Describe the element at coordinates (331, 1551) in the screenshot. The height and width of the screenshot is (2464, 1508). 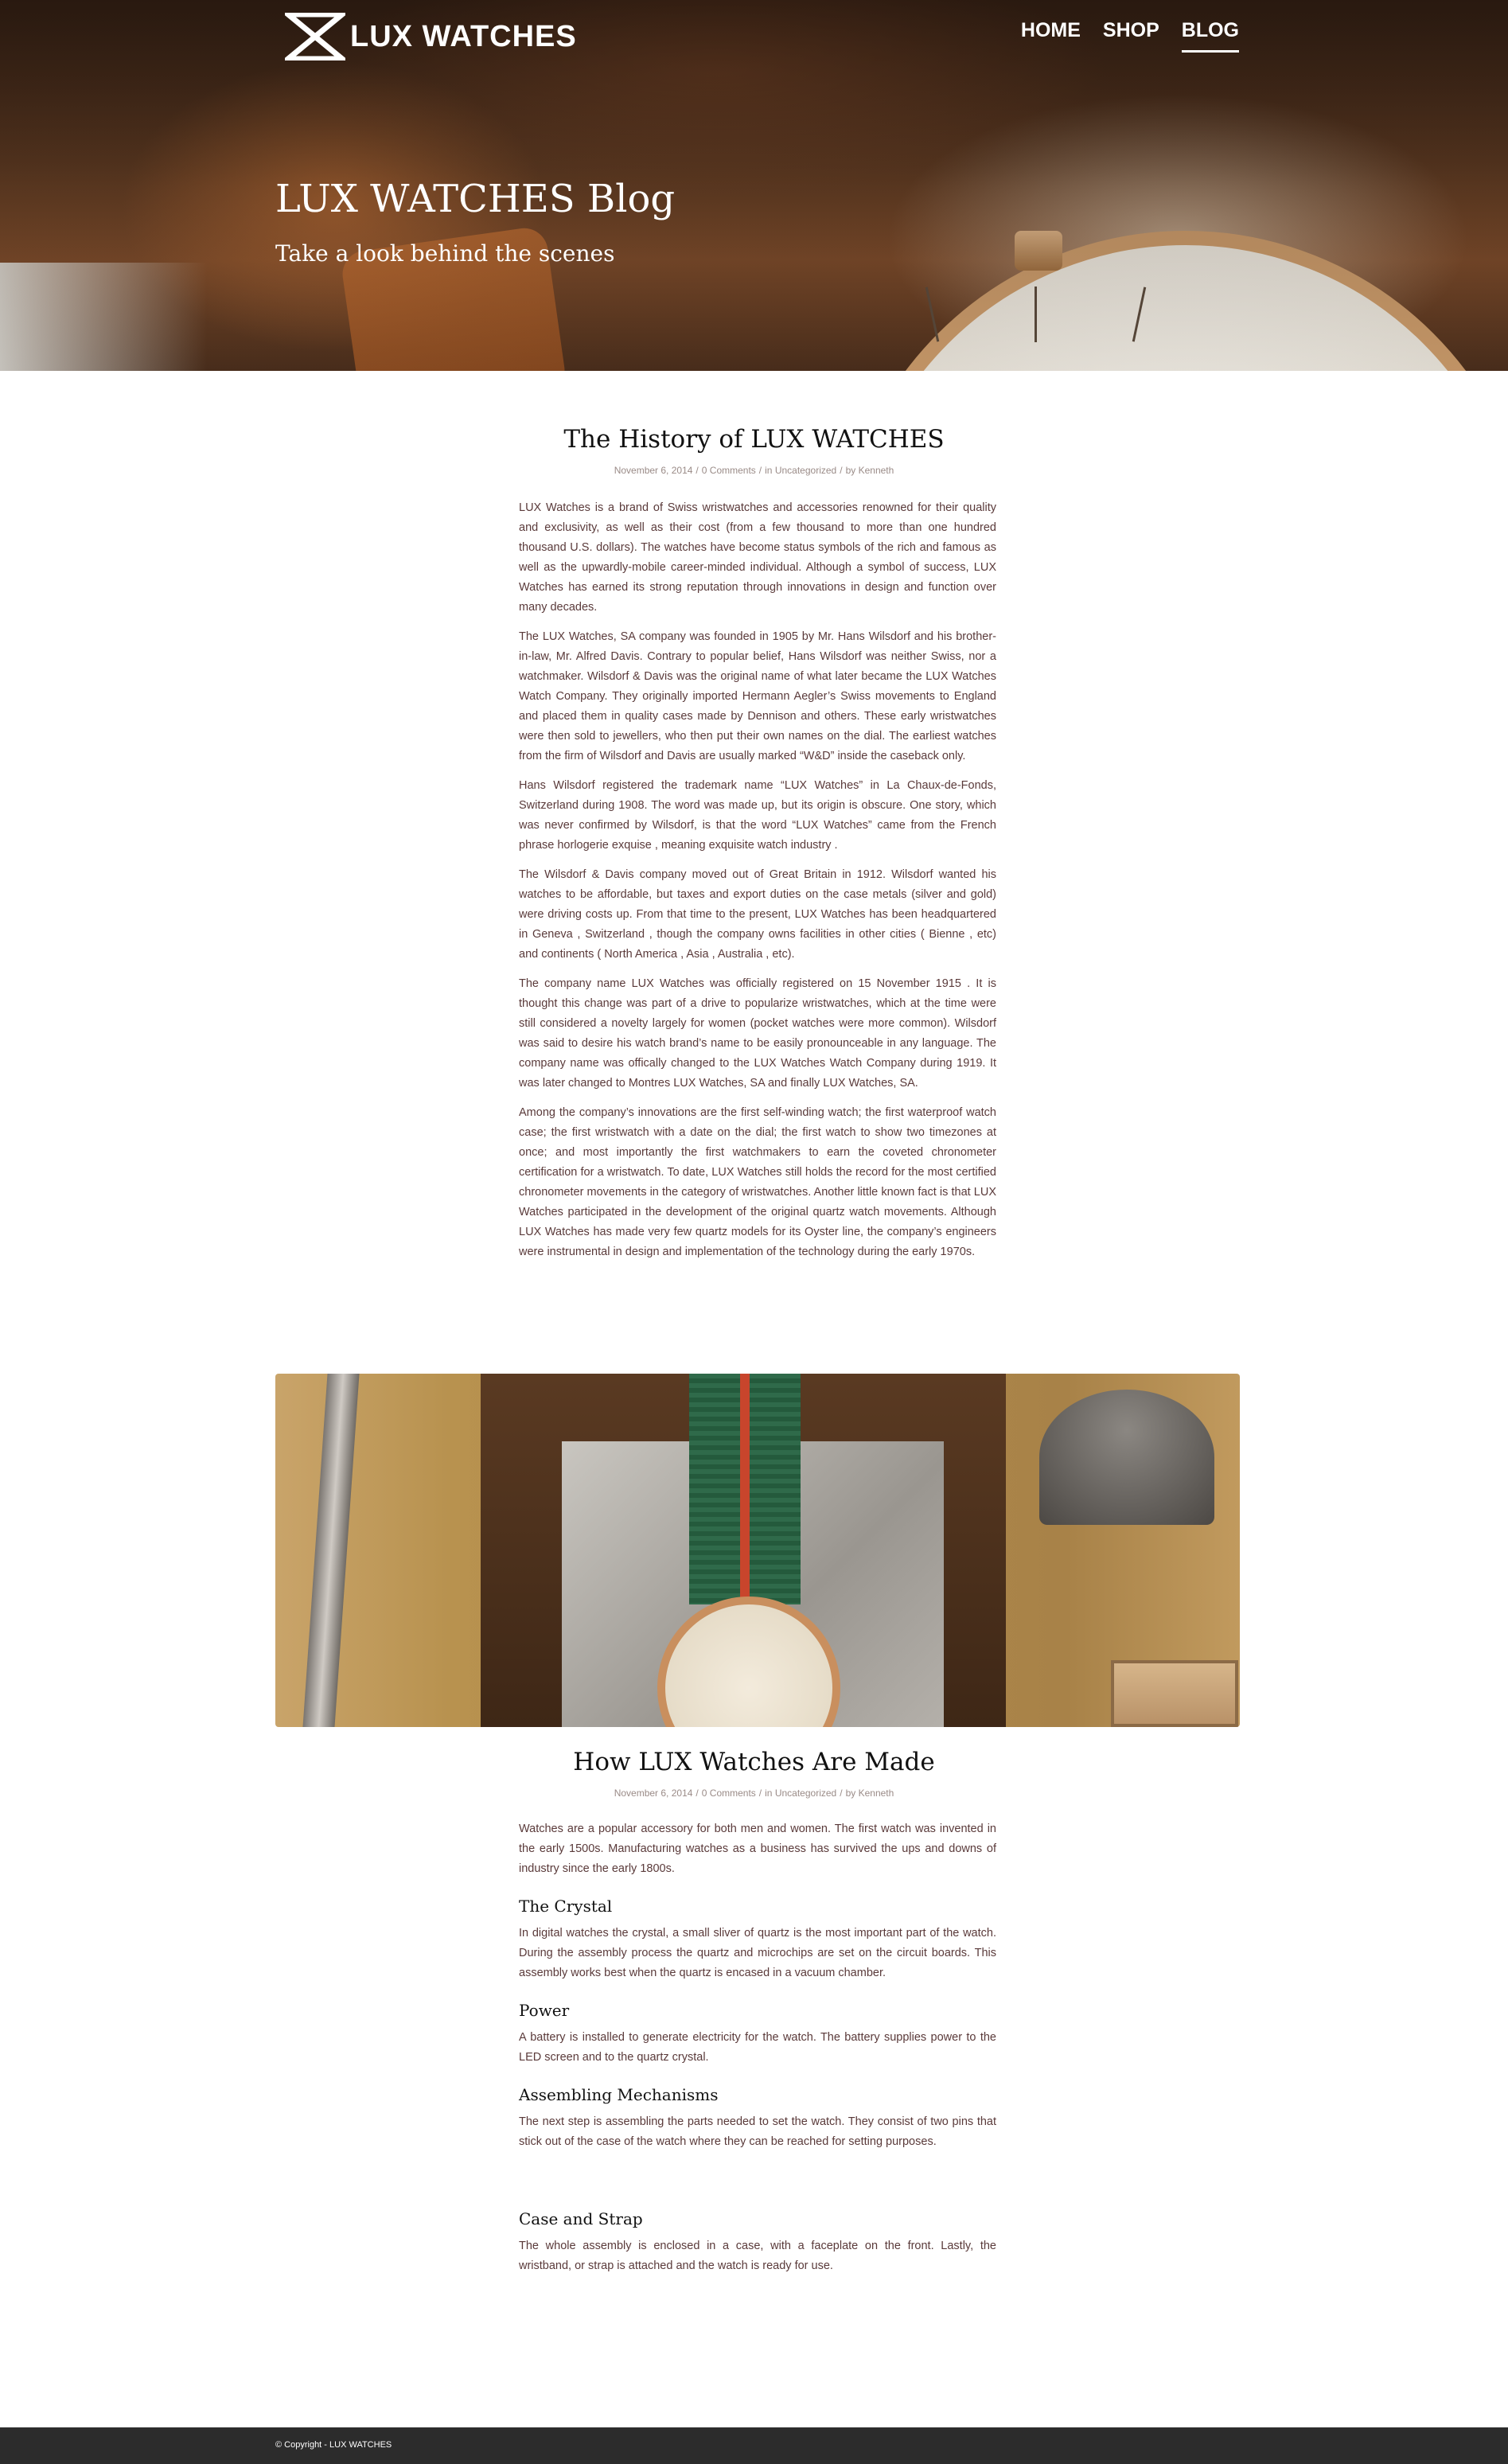
I see `tweezer-graphic` at that location.